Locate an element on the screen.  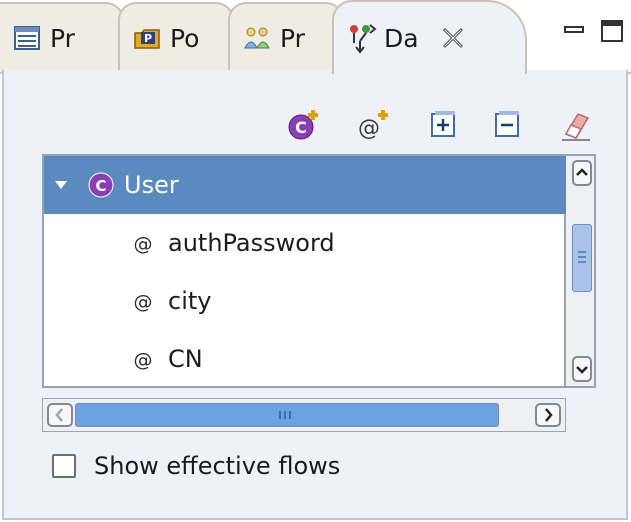
close-icon is located at coordinates (453, 38).